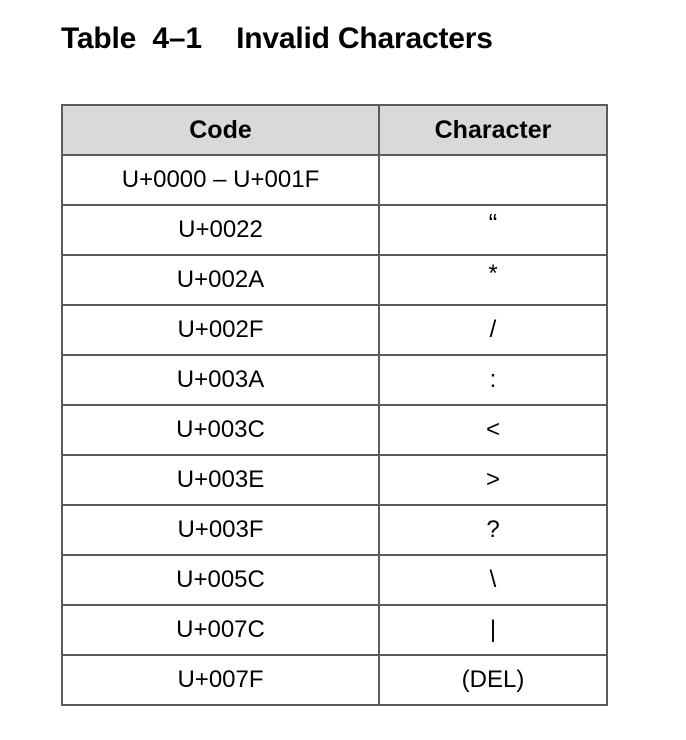  What do you see at coordinates (493, 280) in the screenshot?
I see `cell-character: *` at bounding box center [493, 280].